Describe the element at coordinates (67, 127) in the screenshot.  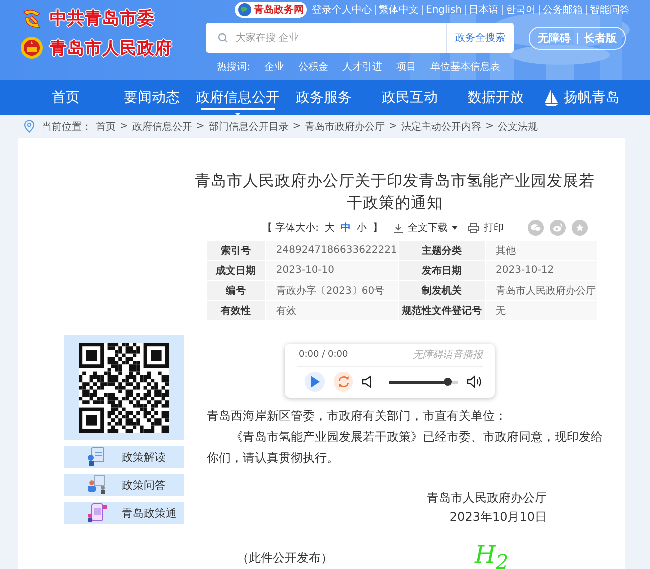
I see `breadcrumb-label: 当前位置：` at that location.